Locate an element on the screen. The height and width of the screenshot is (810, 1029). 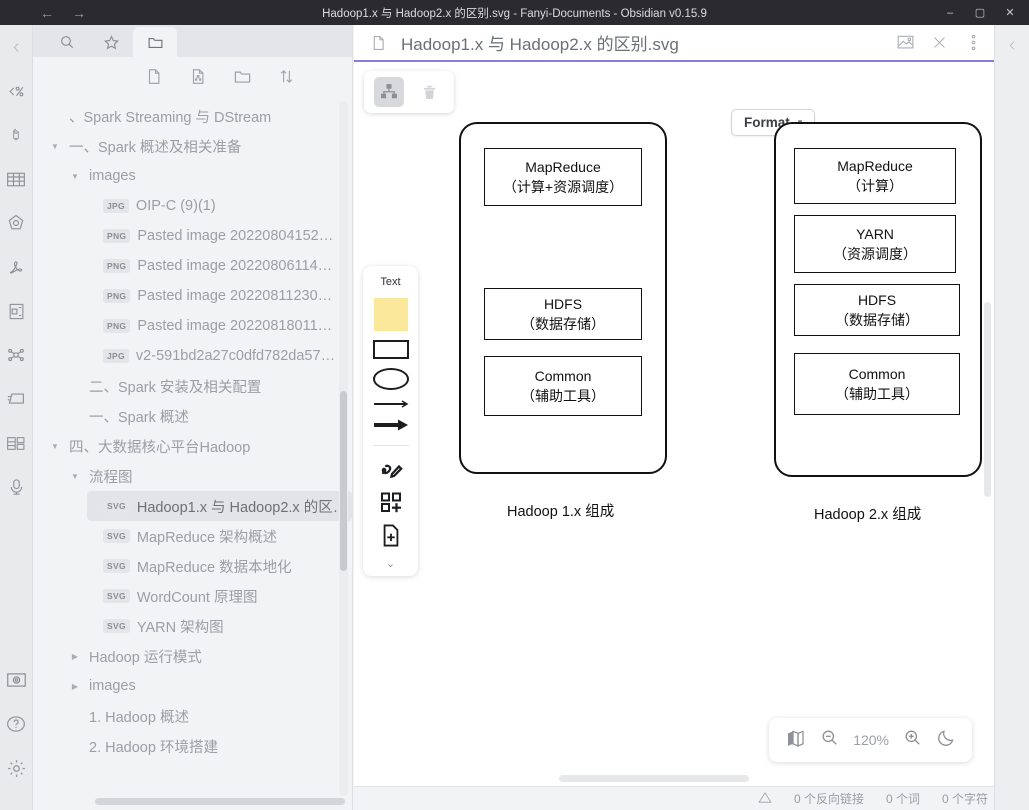
close-button: ✕ is located at coordinates (1010, 12).